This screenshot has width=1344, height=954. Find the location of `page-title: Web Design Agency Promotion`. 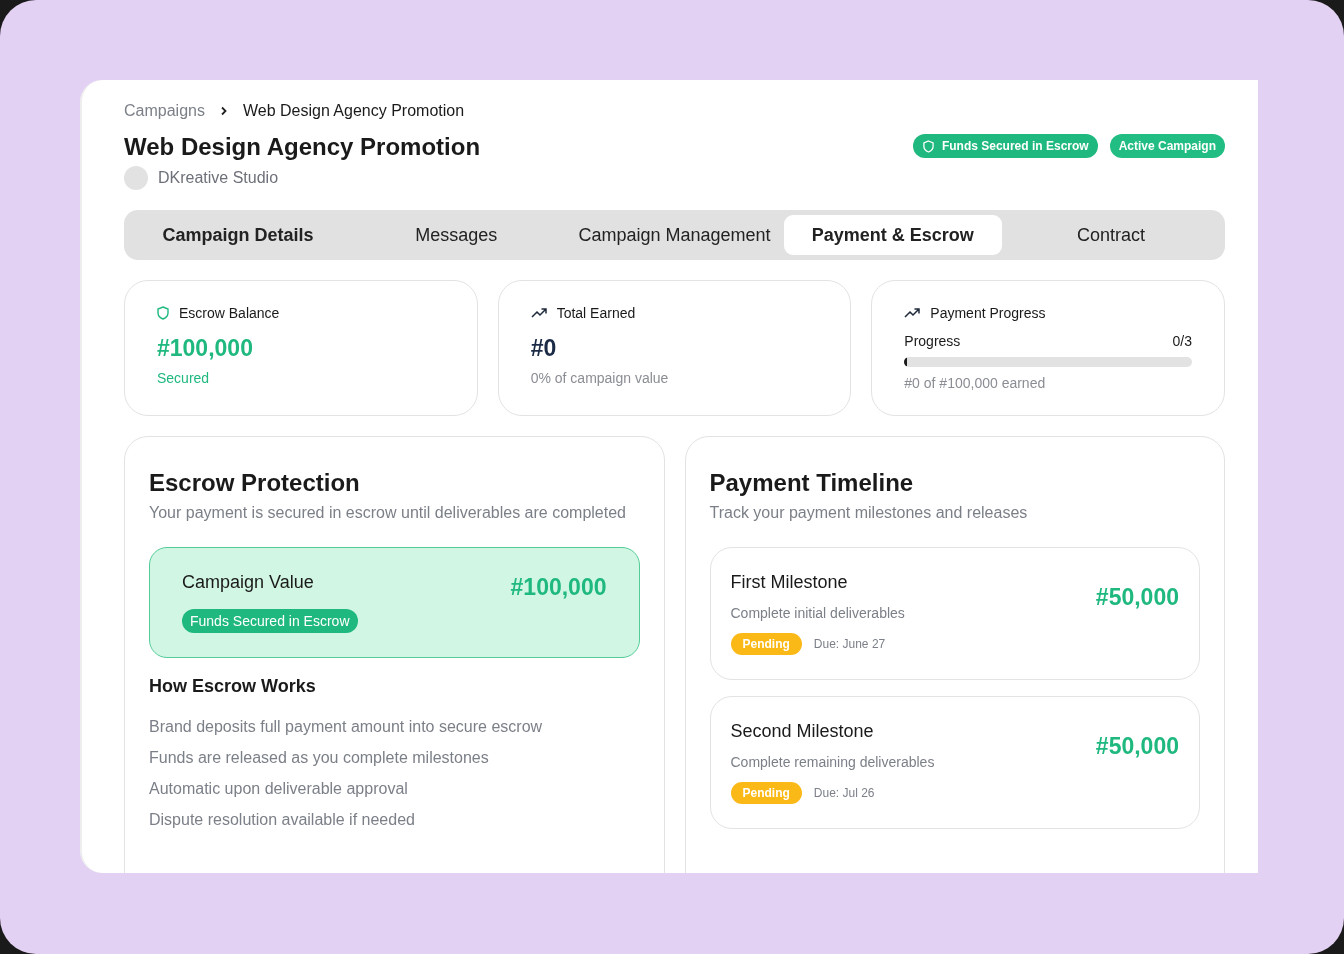

page-title: Web Design Agency Promotion is located at coordinates (302, 147).